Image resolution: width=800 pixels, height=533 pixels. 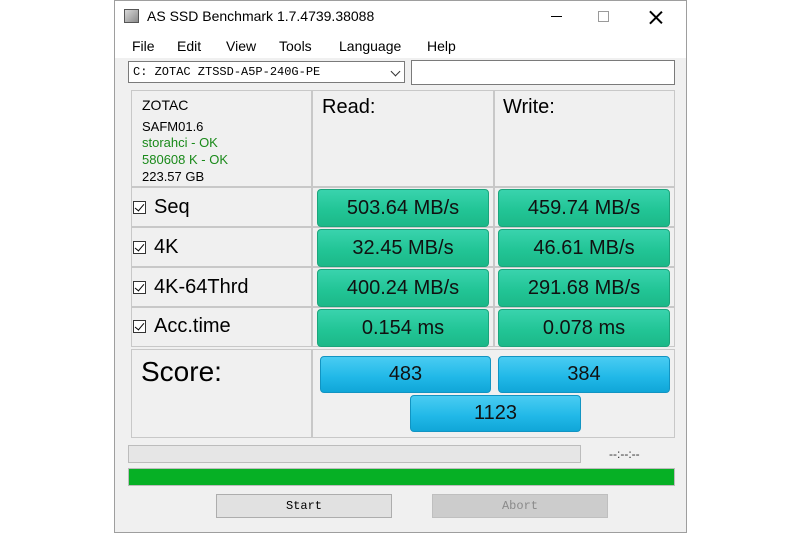 I want to click on 4k-read-result: 32.45 MB/s, so click(x=403, y=248).